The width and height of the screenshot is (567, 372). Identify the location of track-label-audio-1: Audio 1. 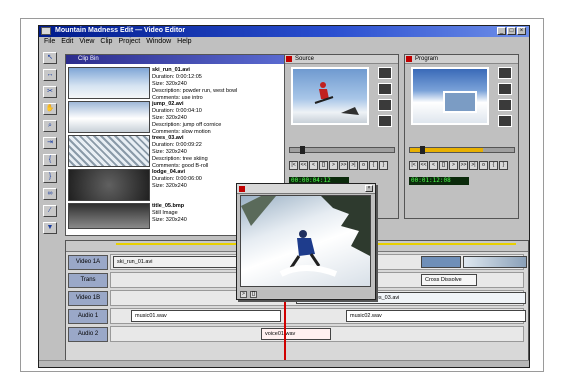
(88, 316).